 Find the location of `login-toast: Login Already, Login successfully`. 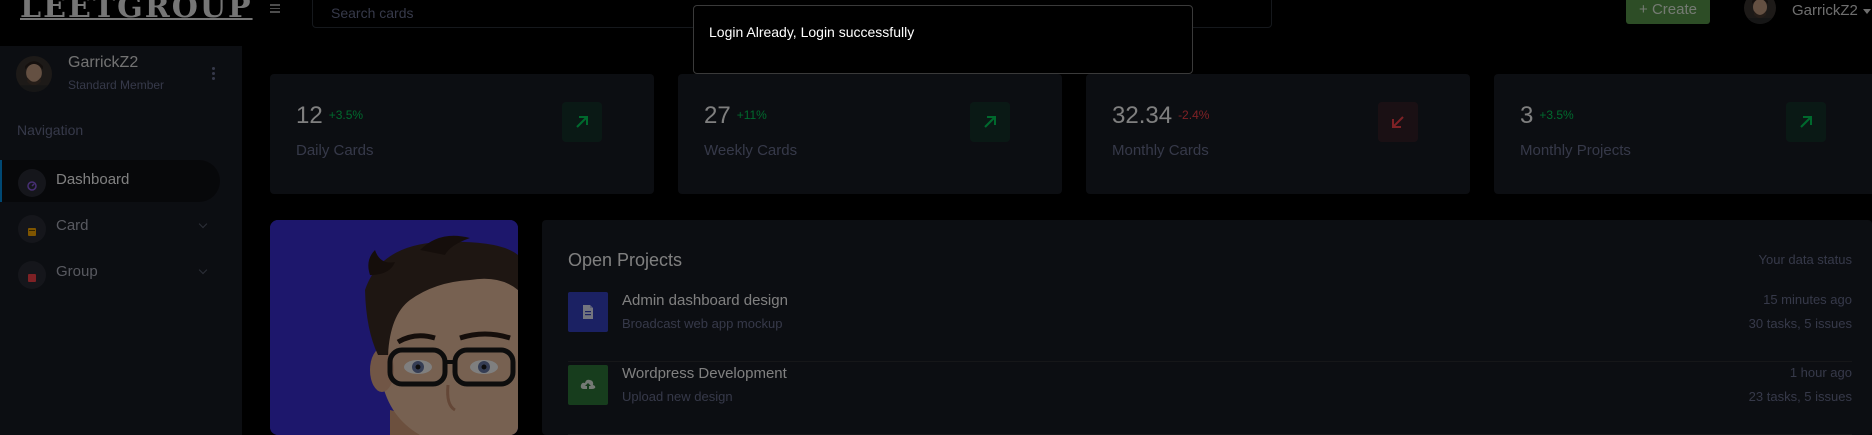

login-toast: Login Already, Login successfully is located at coordinates (943, 39).